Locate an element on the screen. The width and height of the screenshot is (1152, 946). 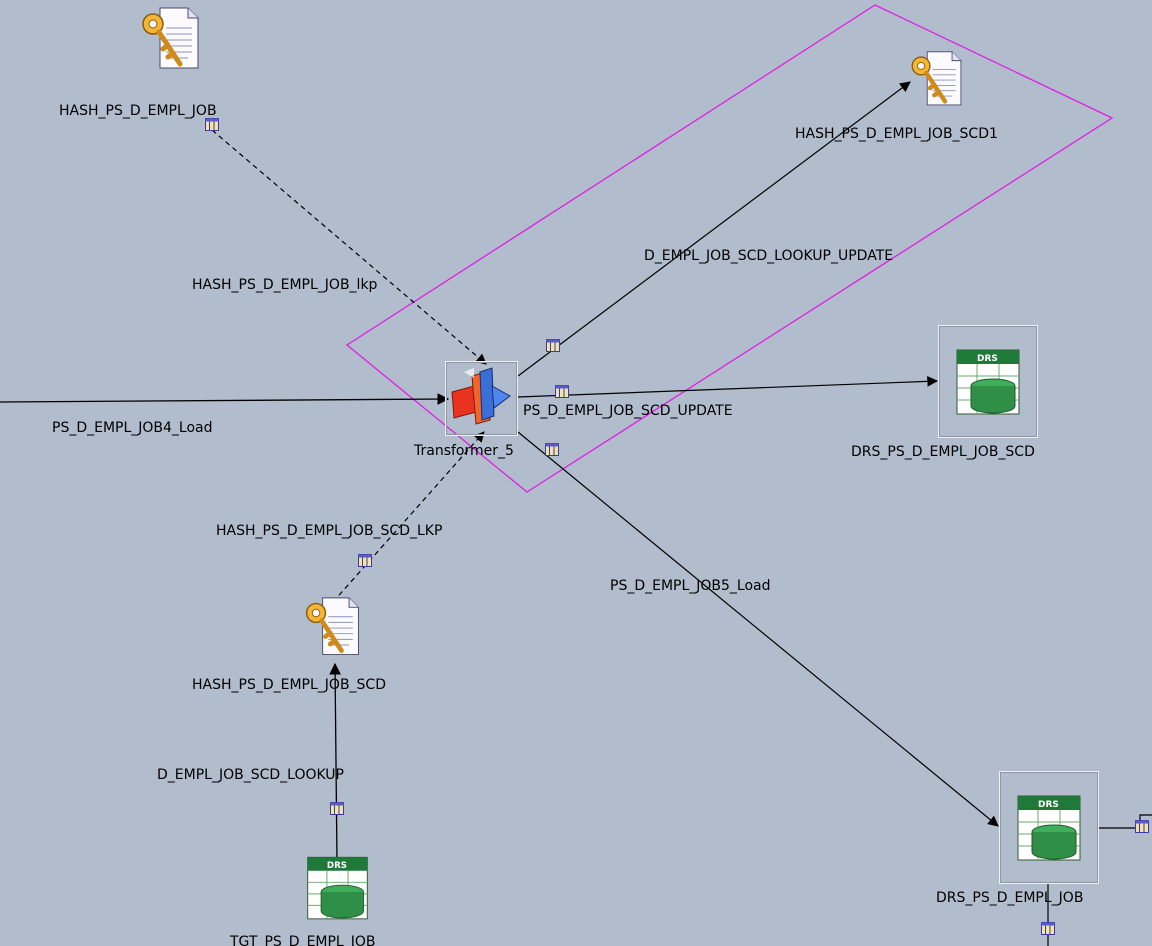
link-line-lkp is located at coordinates (349, 247).